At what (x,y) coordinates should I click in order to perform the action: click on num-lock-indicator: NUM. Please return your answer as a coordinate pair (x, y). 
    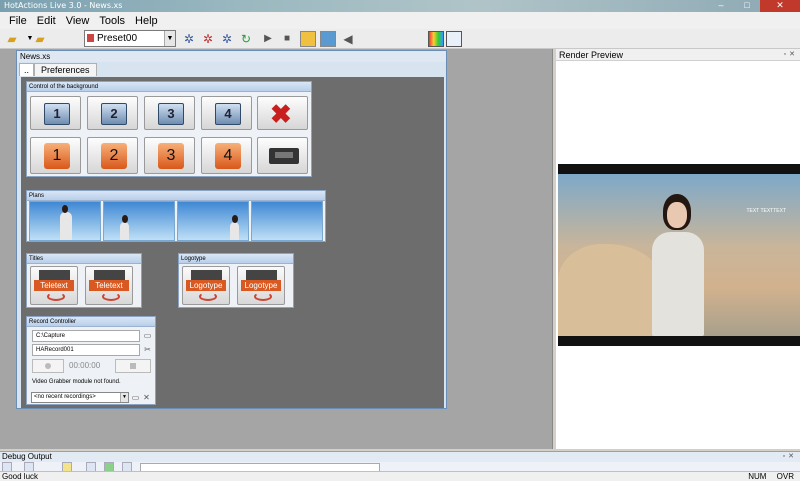
    Looking at the image, I should click on (757, 476).